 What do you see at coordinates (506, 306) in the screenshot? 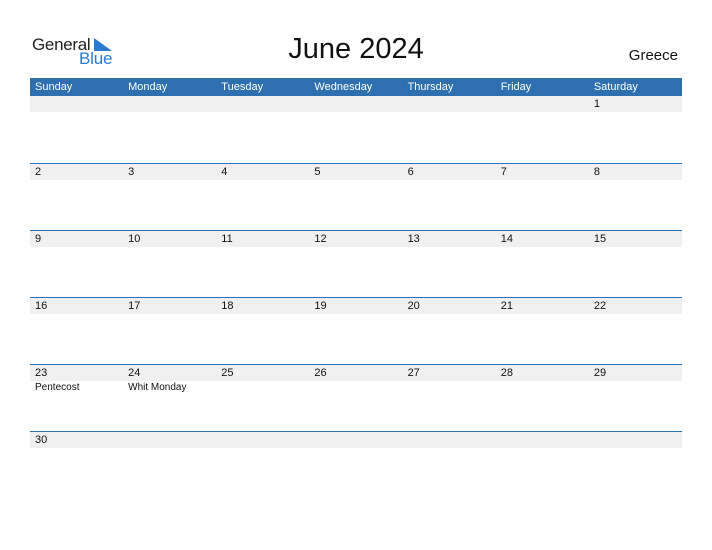
I see `day-number: 21` at bounding box center [506, 306].